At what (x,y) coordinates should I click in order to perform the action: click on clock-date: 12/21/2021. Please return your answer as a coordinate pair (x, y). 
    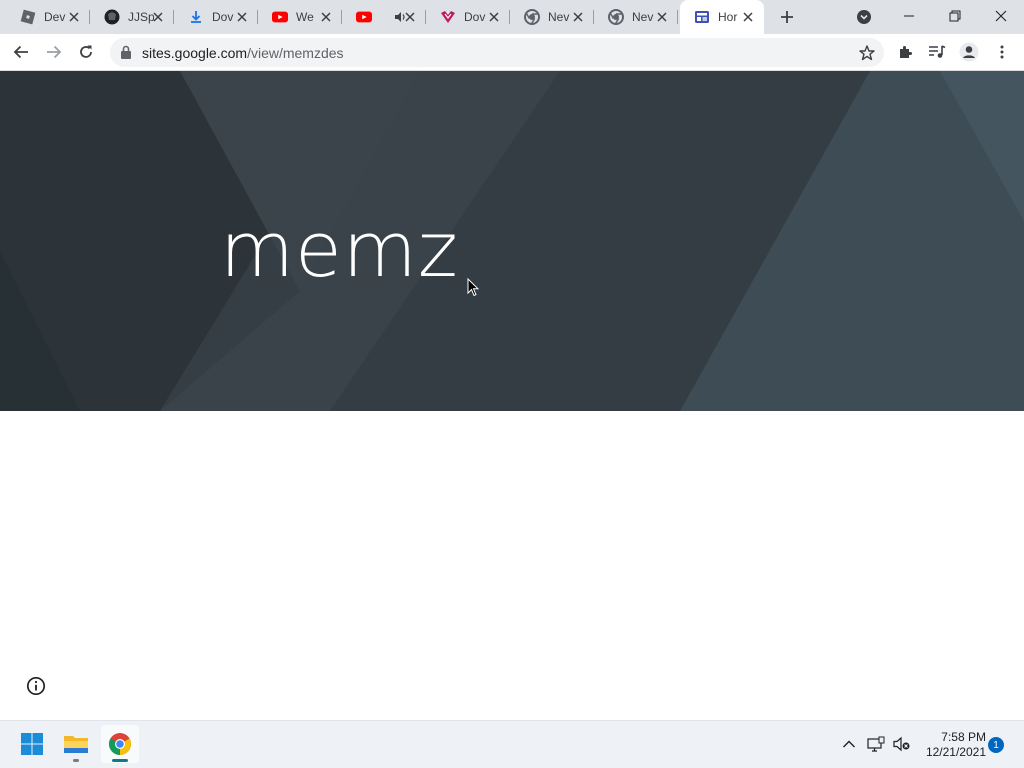
    Looking at the image, I should click on (955, 752).